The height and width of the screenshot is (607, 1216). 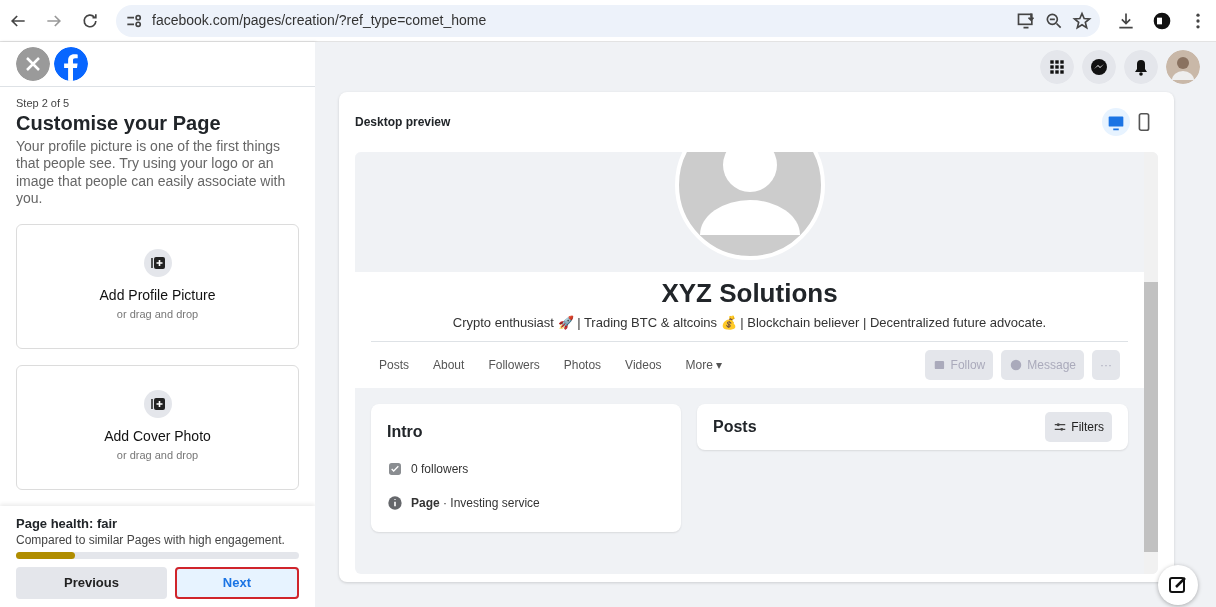 What do you see at coordinates (514, 364) in the screenshot?
I see `profile-tab: Followers` at bounding box center [514, 364].